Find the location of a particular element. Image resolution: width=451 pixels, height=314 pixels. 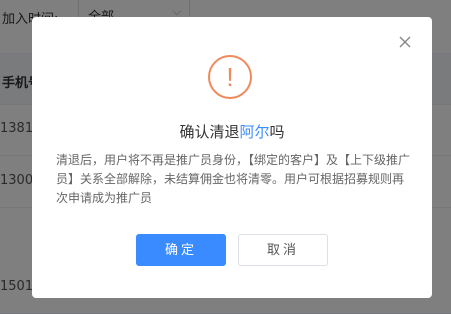

warning-icon: ! is located at coordinates (230, 77).